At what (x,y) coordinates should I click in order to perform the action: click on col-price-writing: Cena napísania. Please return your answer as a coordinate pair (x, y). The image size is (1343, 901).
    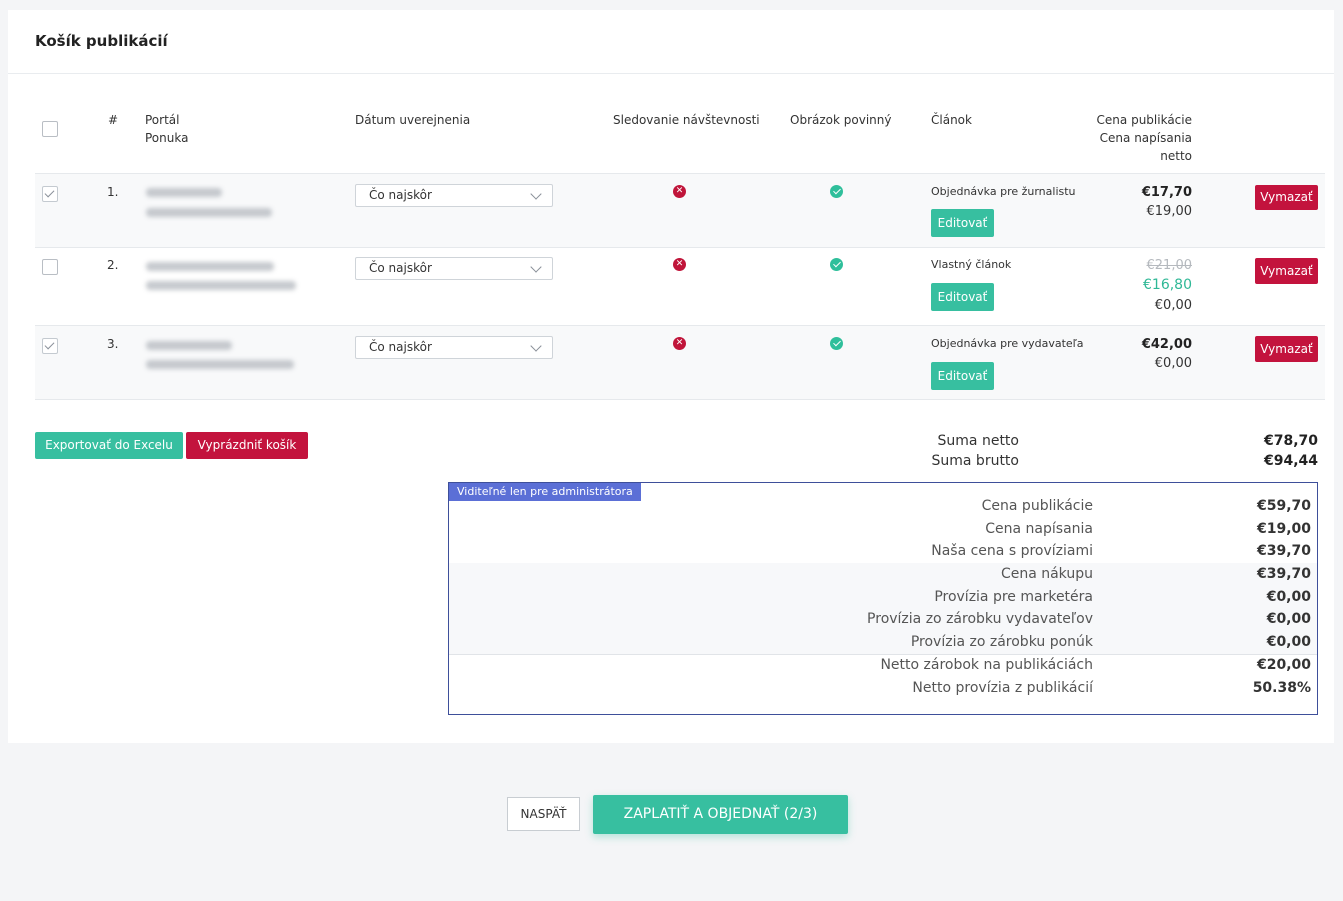
    Looking at the image, I should click on (1145, 138).